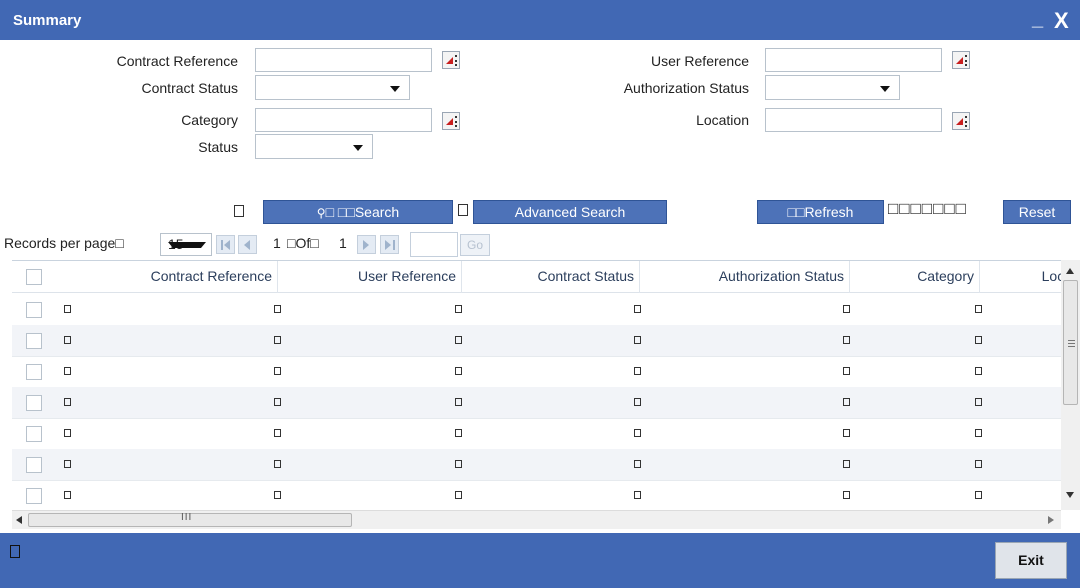 The image size is (1080, 588). What do you see at coordinates (209, 120) in the screenshot?
I see `category-label: Category` at bounding box center [209, 120].